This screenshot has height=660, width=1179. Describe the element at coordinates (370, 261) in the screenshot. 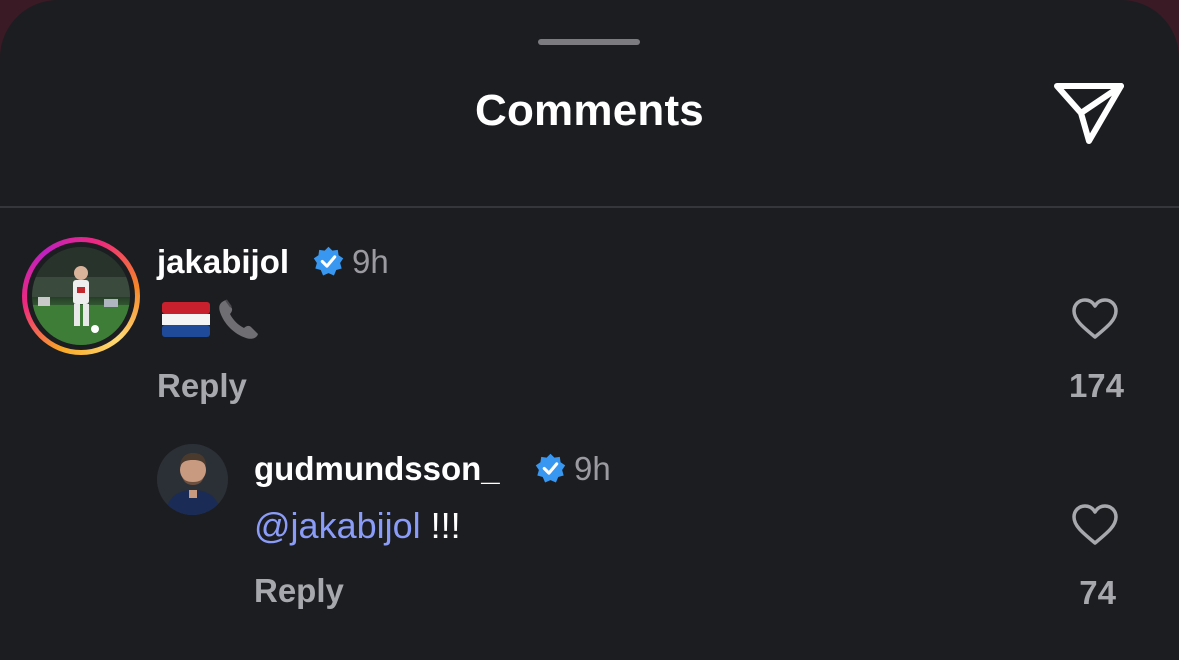

I see `comment-timestamp: 9h` at that location.